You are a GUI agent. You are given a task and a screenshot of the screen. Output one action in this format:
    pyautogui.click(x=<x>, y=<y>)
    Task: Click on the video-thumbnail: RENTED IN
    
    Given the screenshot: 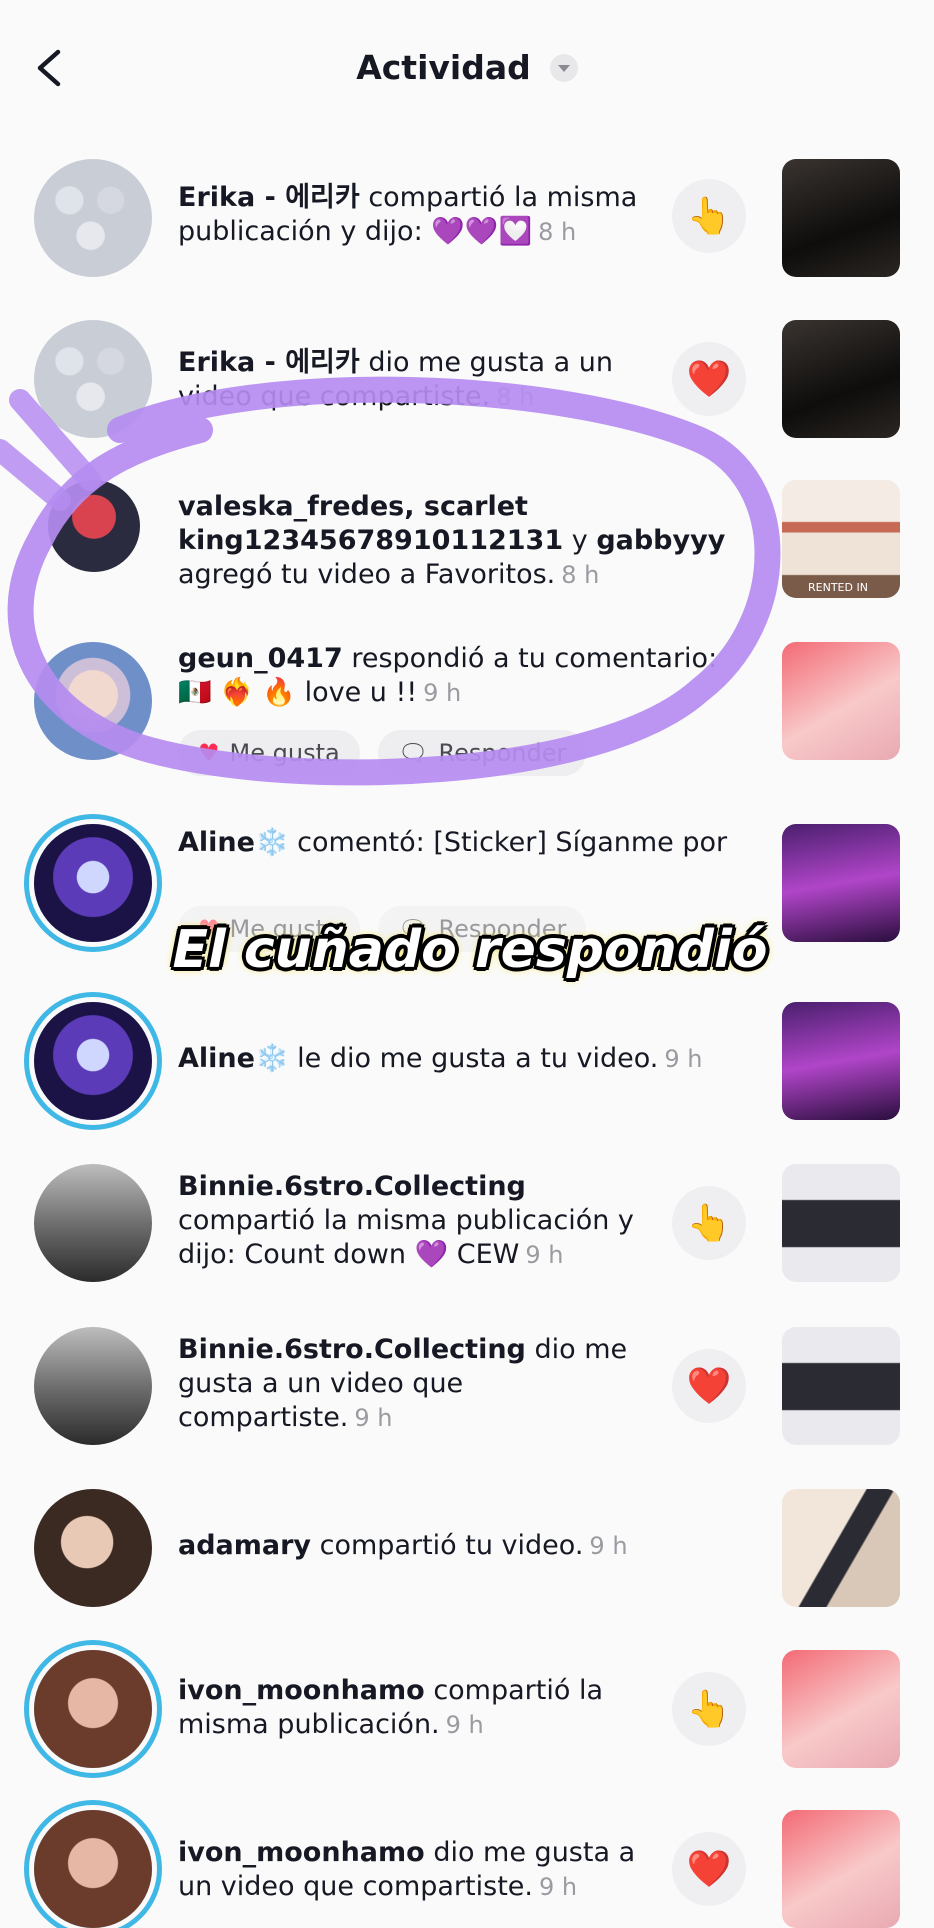 What is the action you would take?
    pyautogui.click(x=841, y=539)
    